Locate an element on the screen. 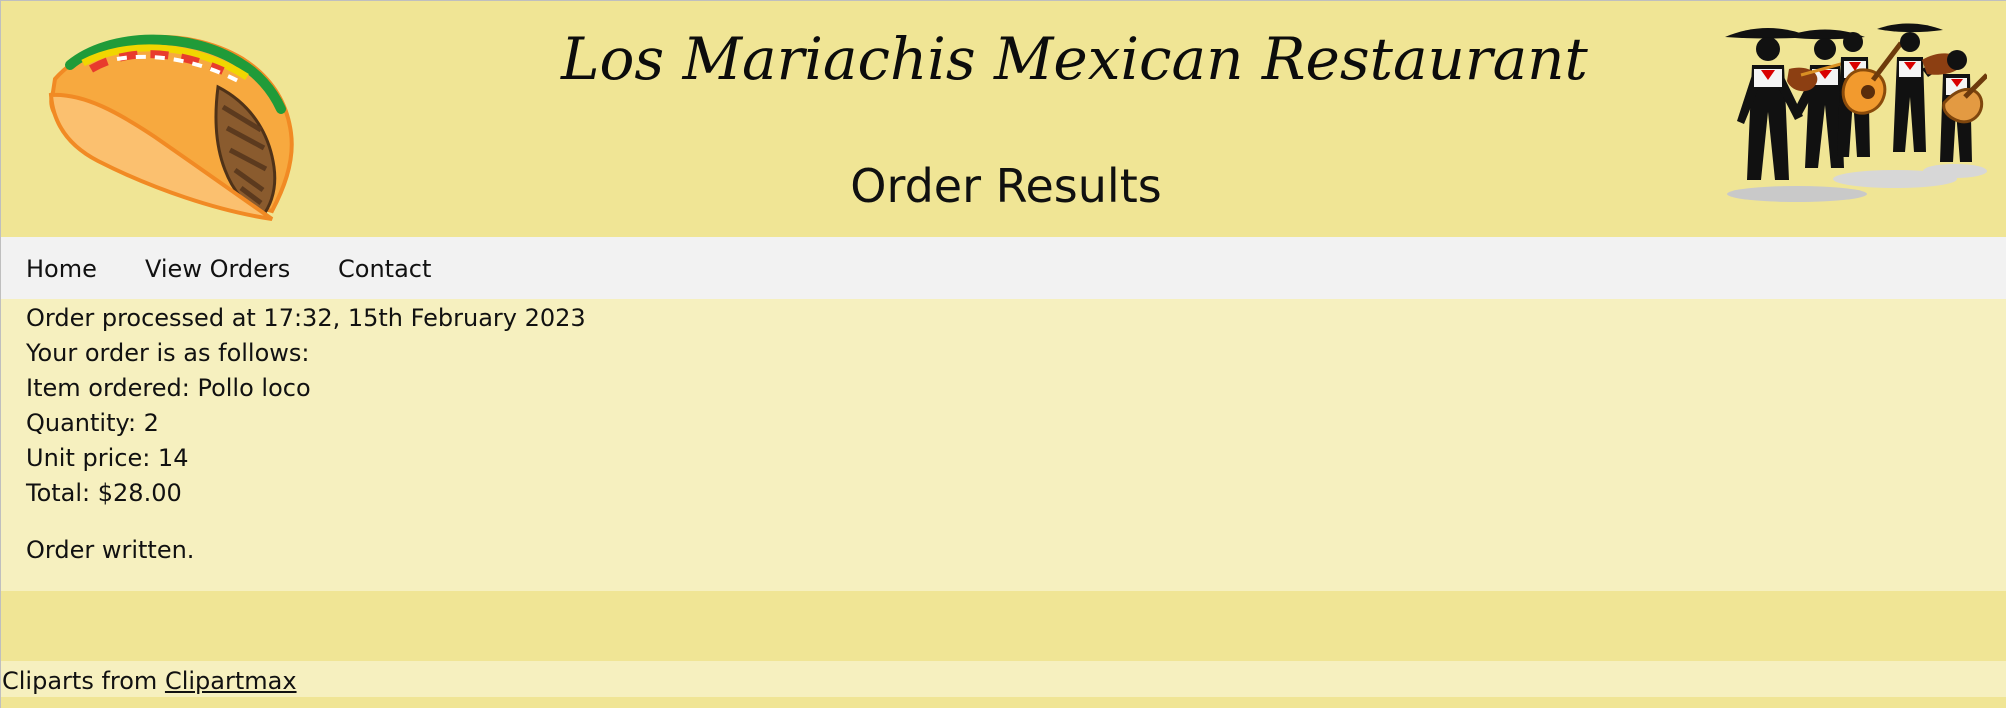 This screenshot has width=2006, height=708. main-nav: Home View Orders Contact is located at coordinates (1003, 268).